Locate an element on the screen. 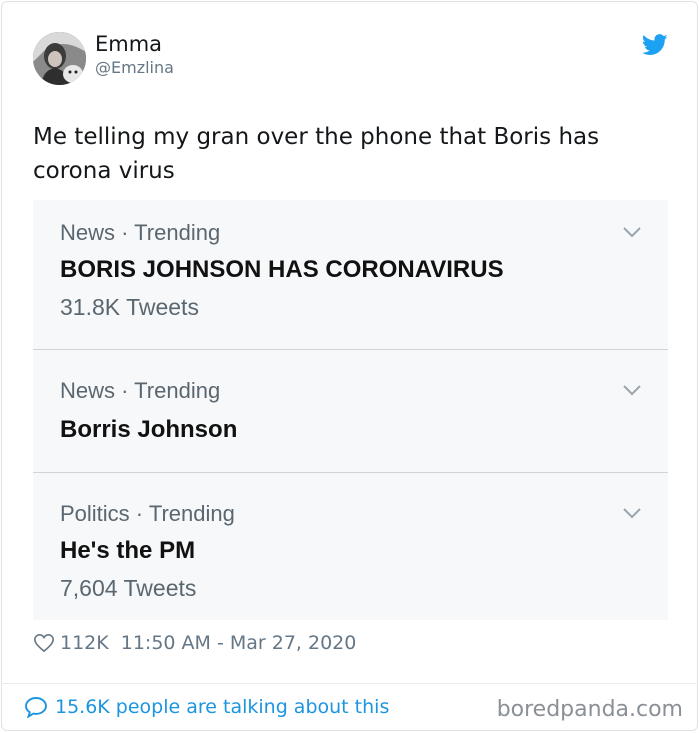  tweet-meta: 112K 11:50 AM - Mar 27, 2020 is located at coordinates (194, 643).